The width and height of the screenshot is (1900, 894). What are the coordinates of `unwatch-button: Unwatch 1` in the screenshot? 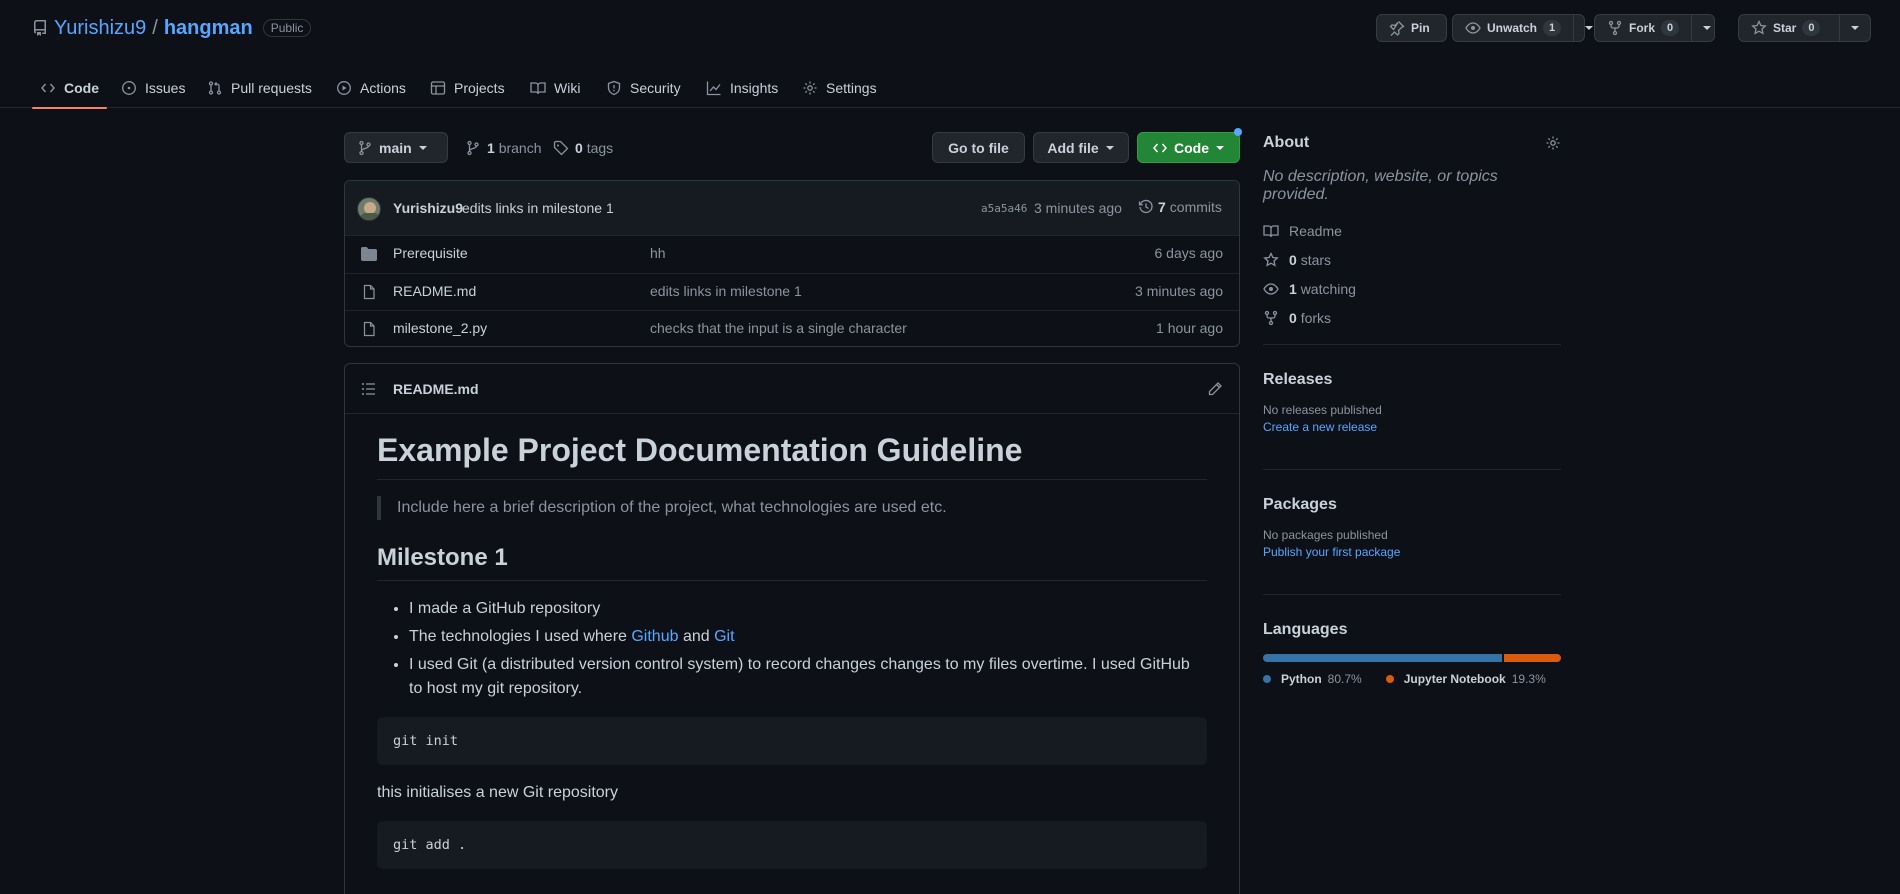 It's located at (1523, 28).